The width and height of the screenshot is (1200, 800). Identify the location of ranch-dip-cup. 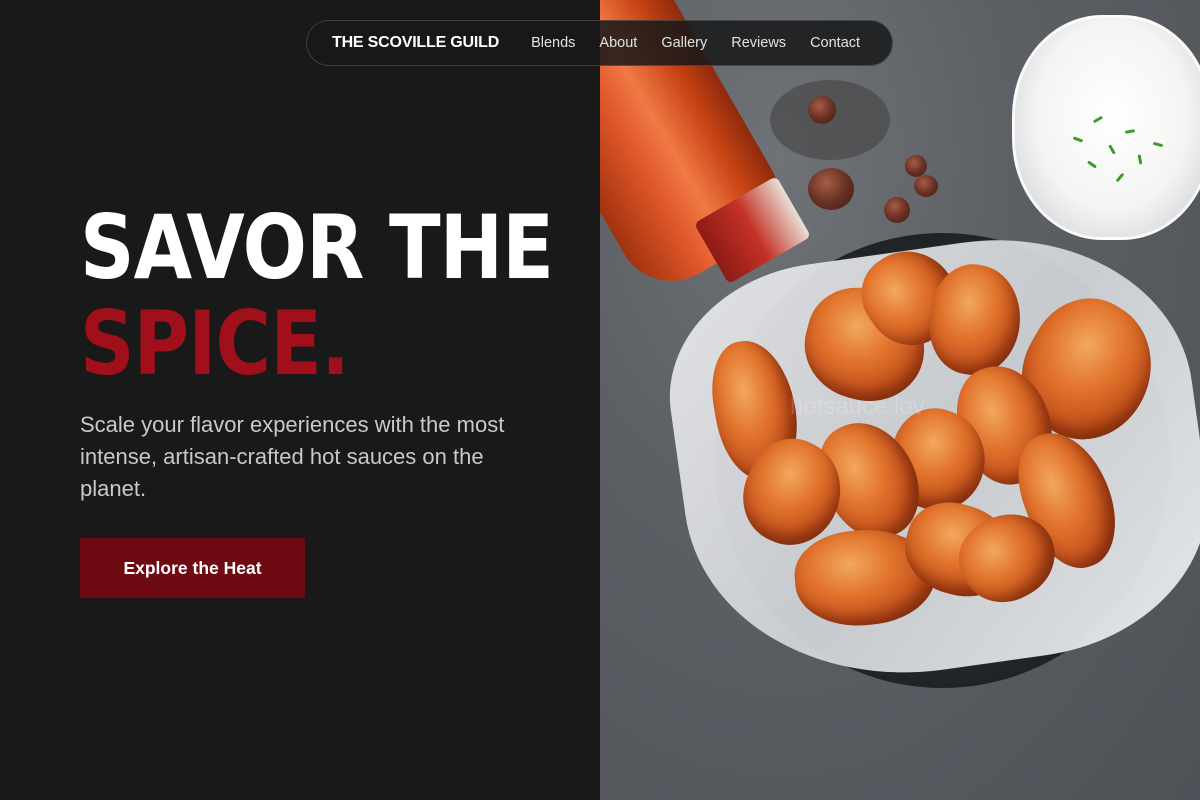
(1106, 127).